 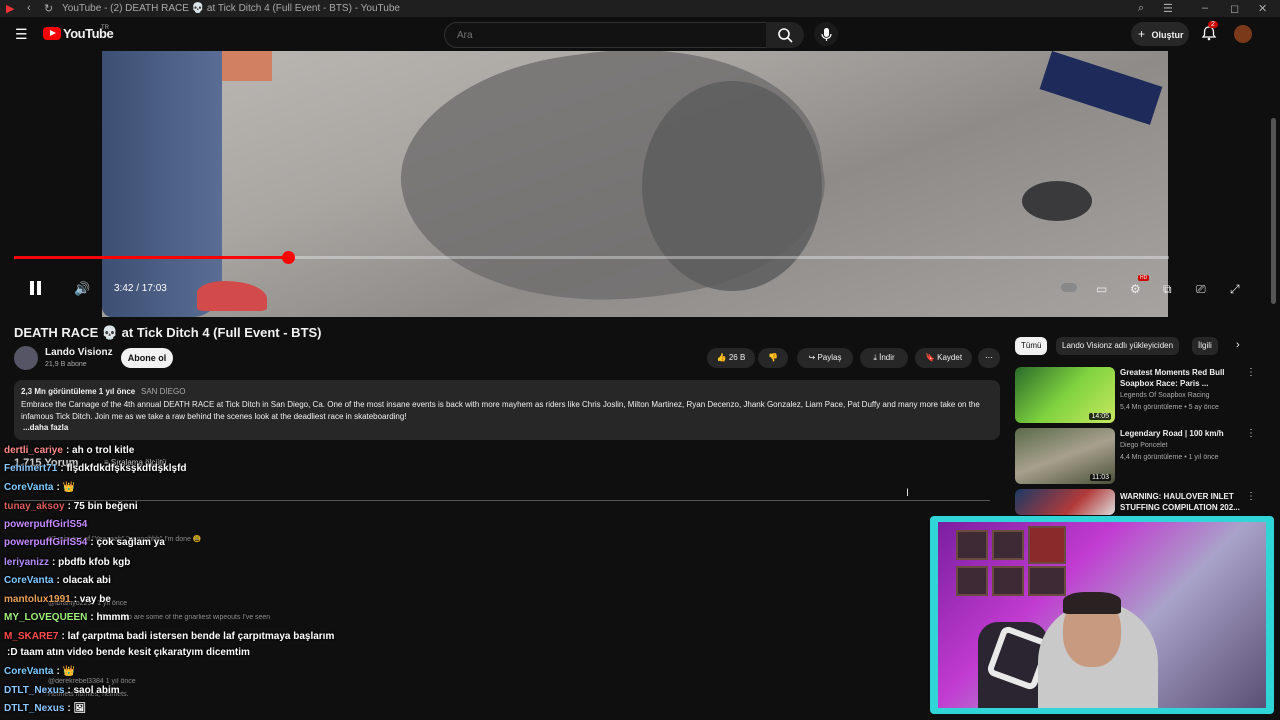 I want to click on progress-scrubber-handle, so click(x=288, y=257).